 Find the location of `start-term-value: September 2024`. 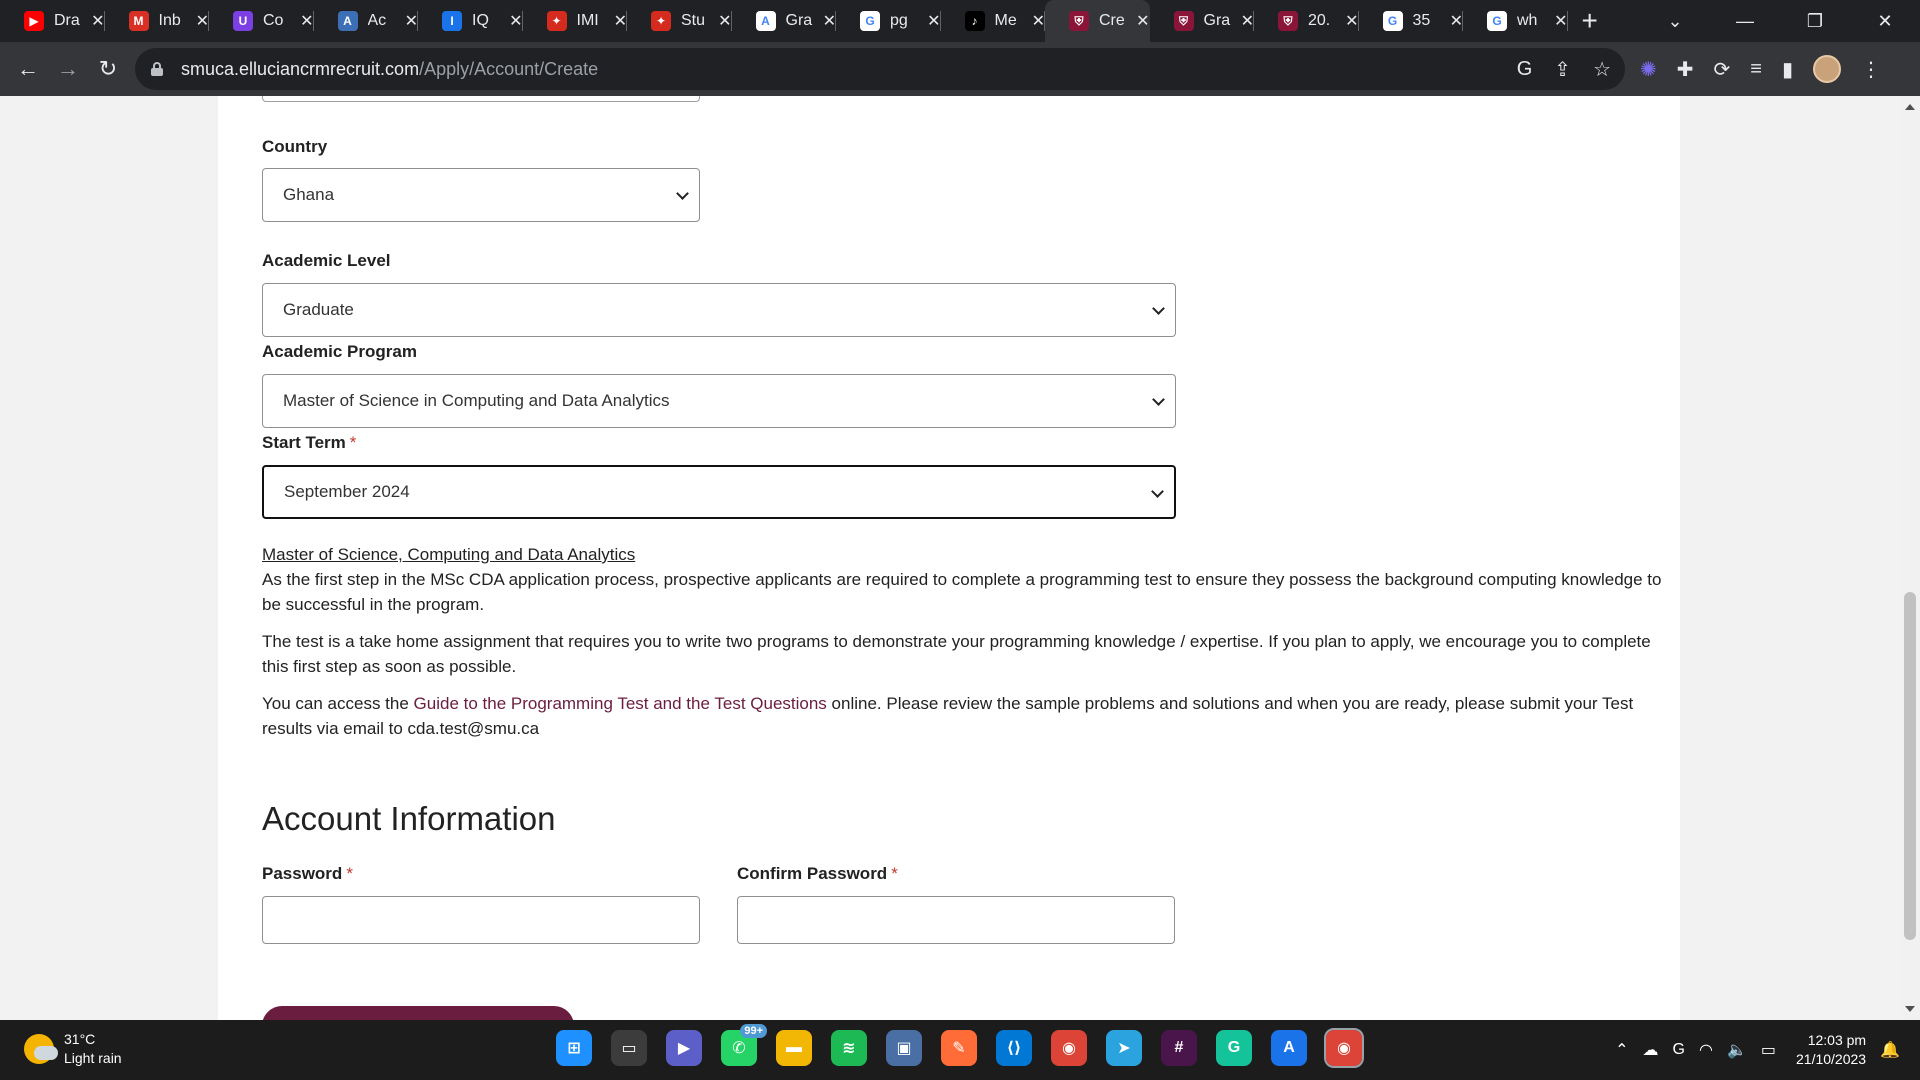

start-term-value: September 2024 is located at coordinates (347, 491).